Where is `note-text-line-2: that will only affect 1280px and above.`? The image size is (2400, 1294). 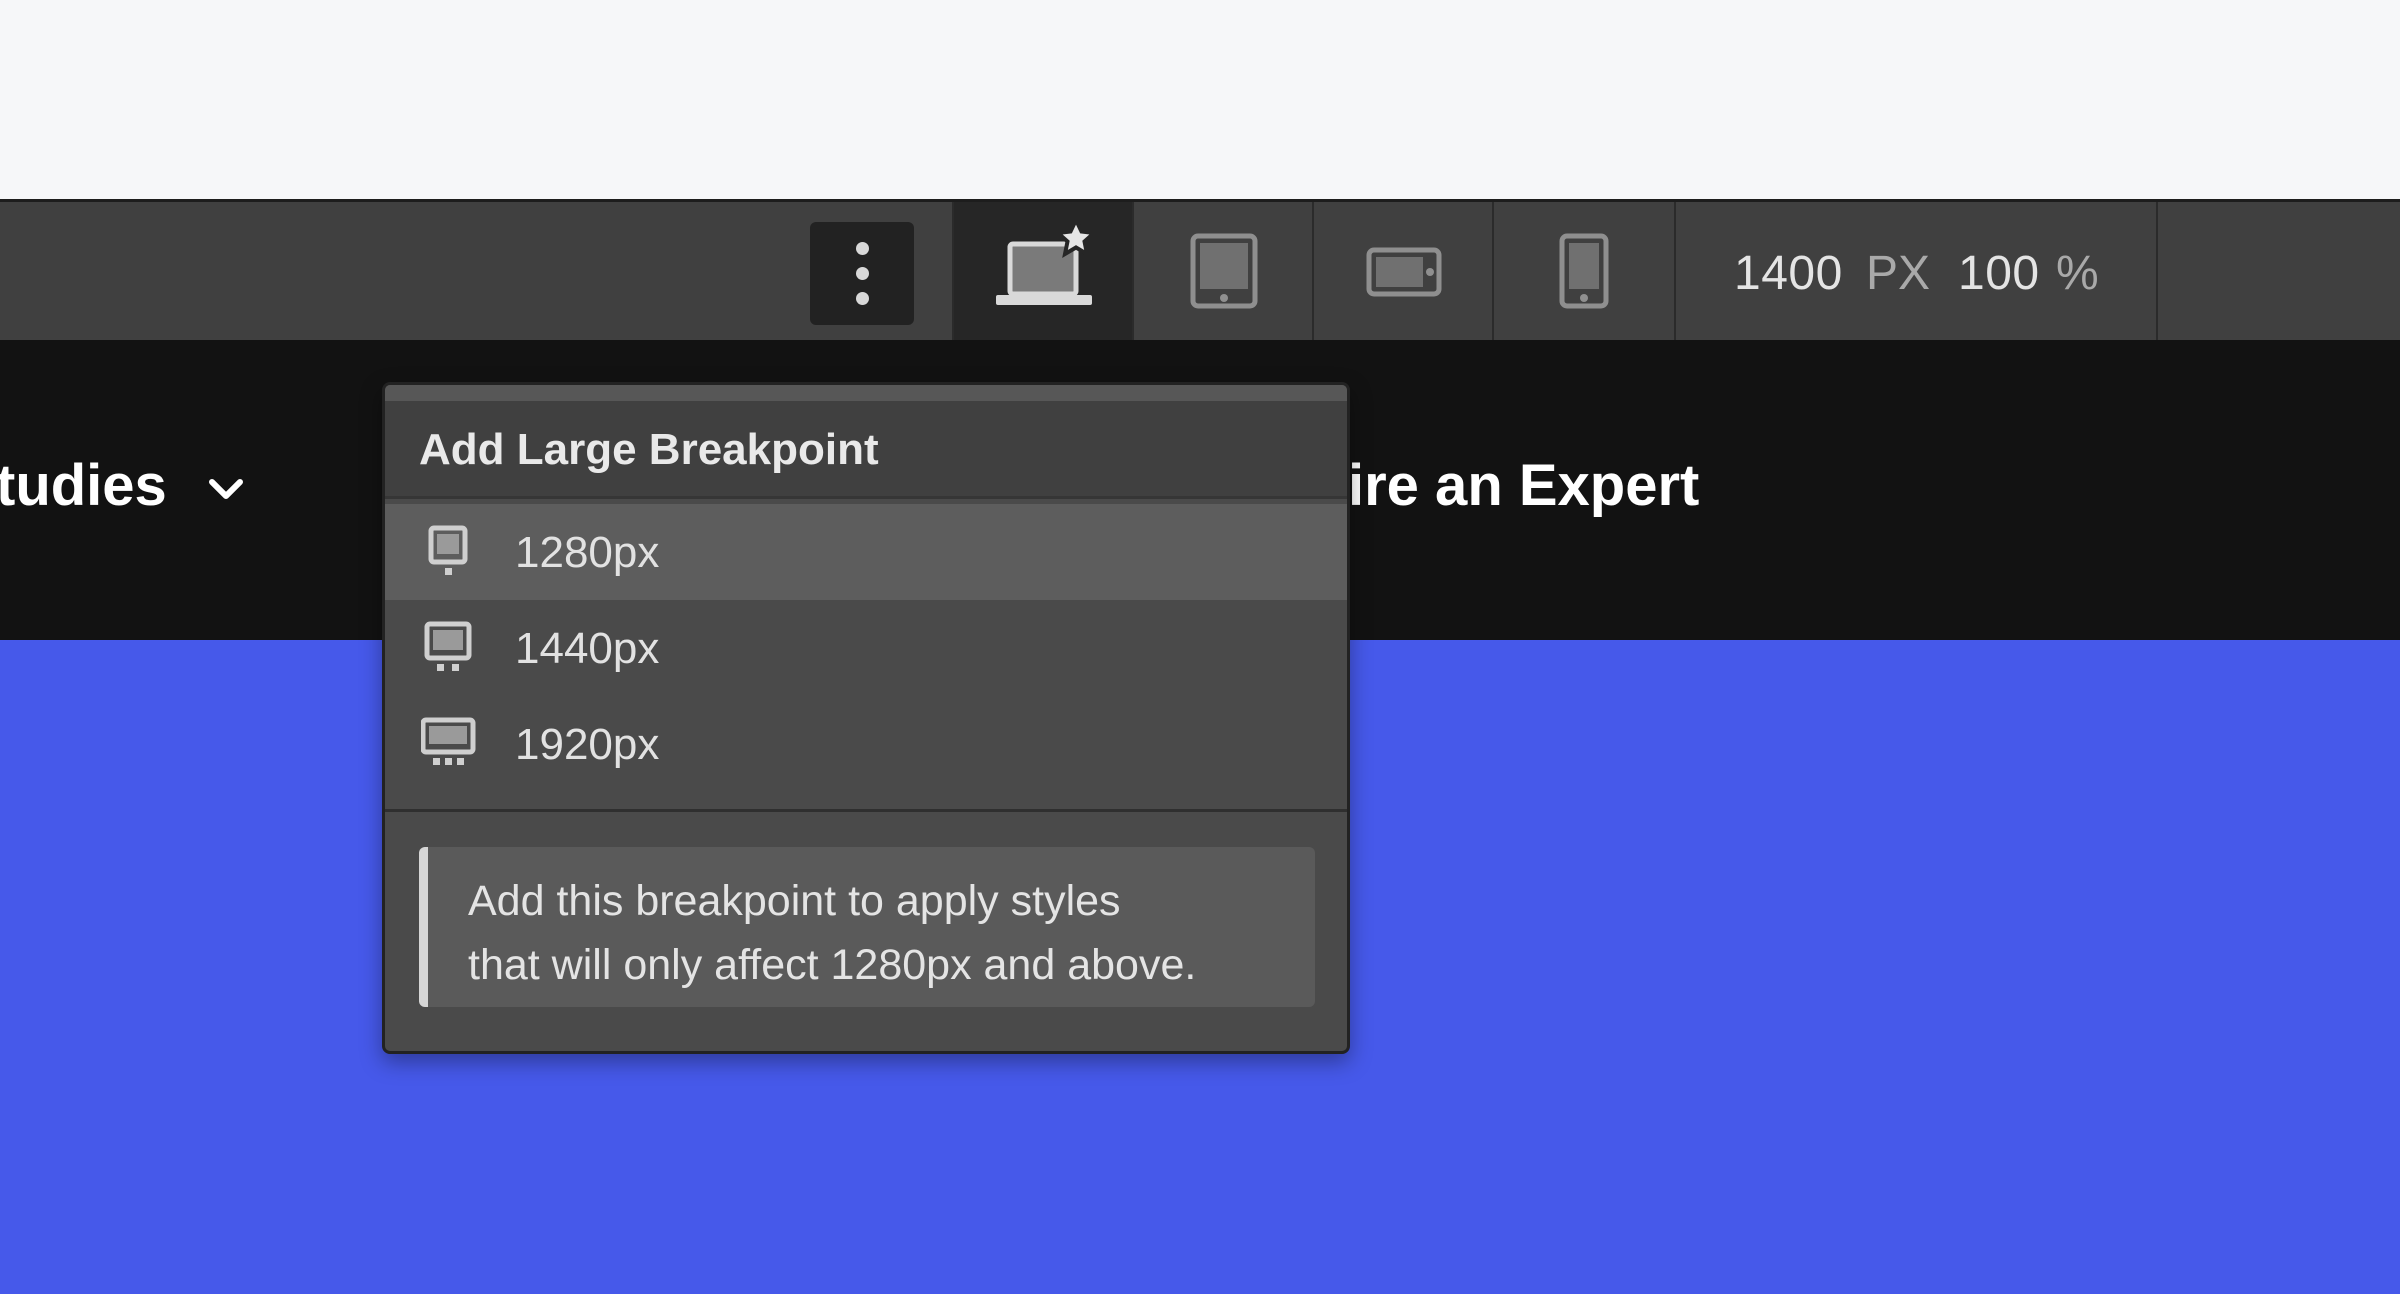 note-text-line-2: that will only affect 1280px and above. is located at coordinates (832, 965).